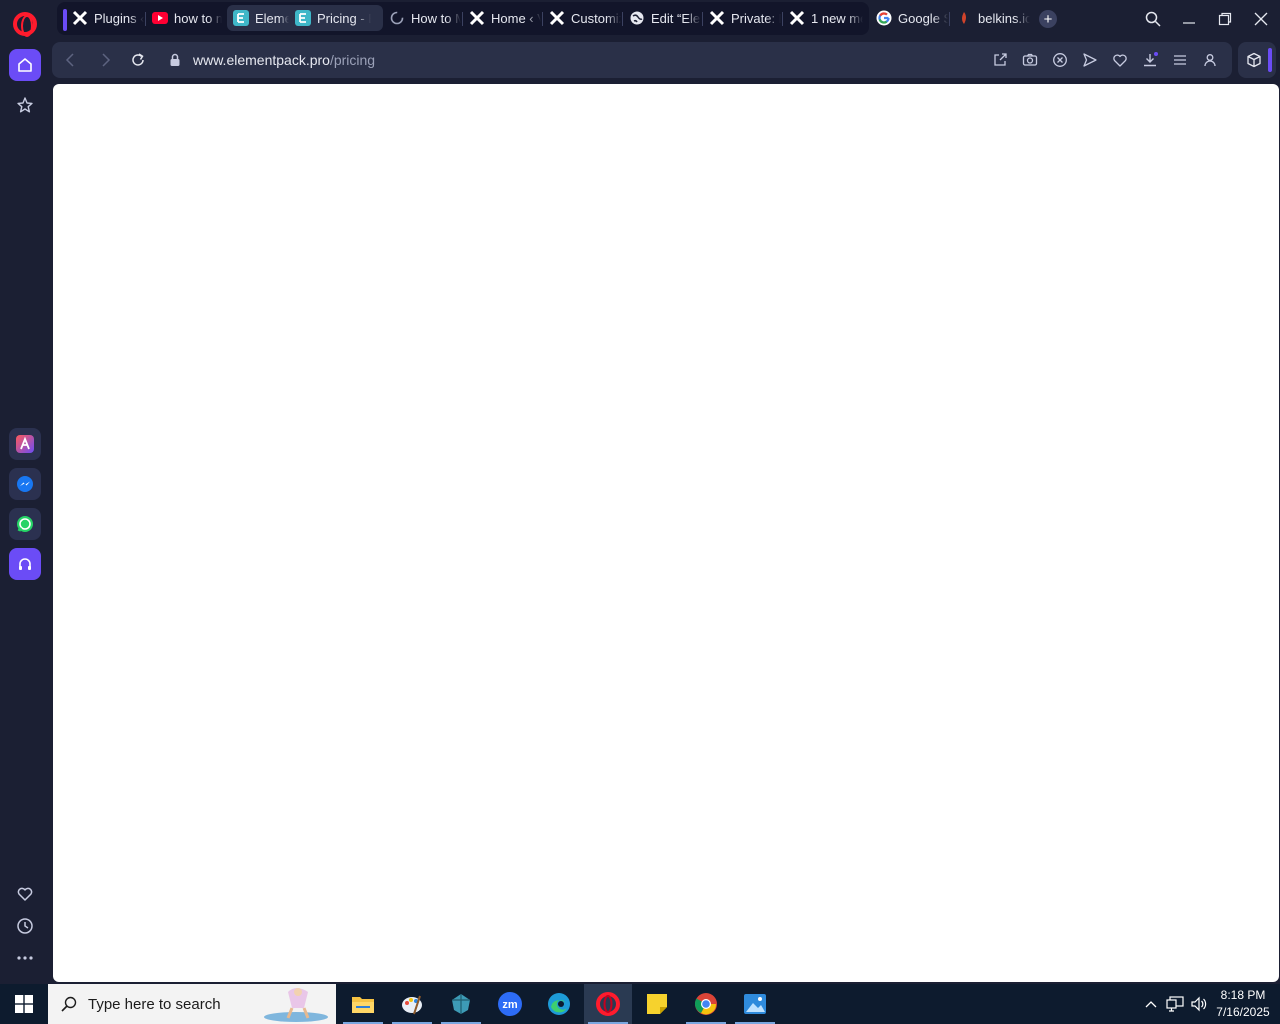 The width and height of the screenshot is (1280, 1024). Describe the element at coordinates (1151, 1004) in the screenshot. I see `show-hidden-icons-button` at that location.